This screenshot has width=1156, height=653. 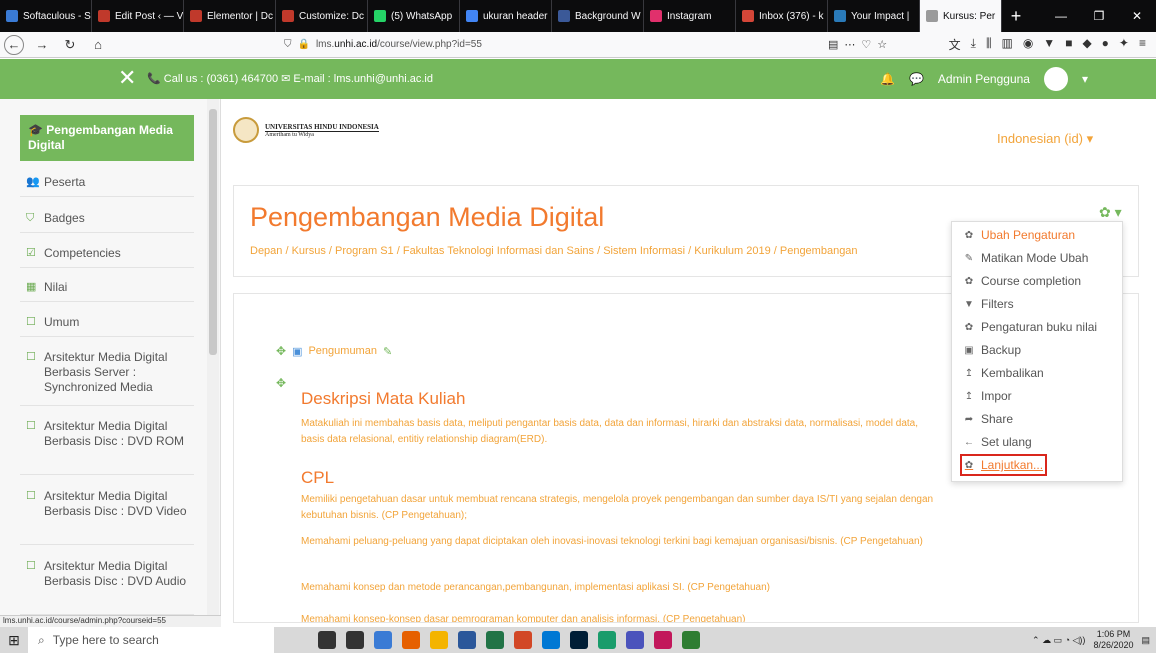 I want to click on reader-icon: ▤, so click(x=833, y=44).